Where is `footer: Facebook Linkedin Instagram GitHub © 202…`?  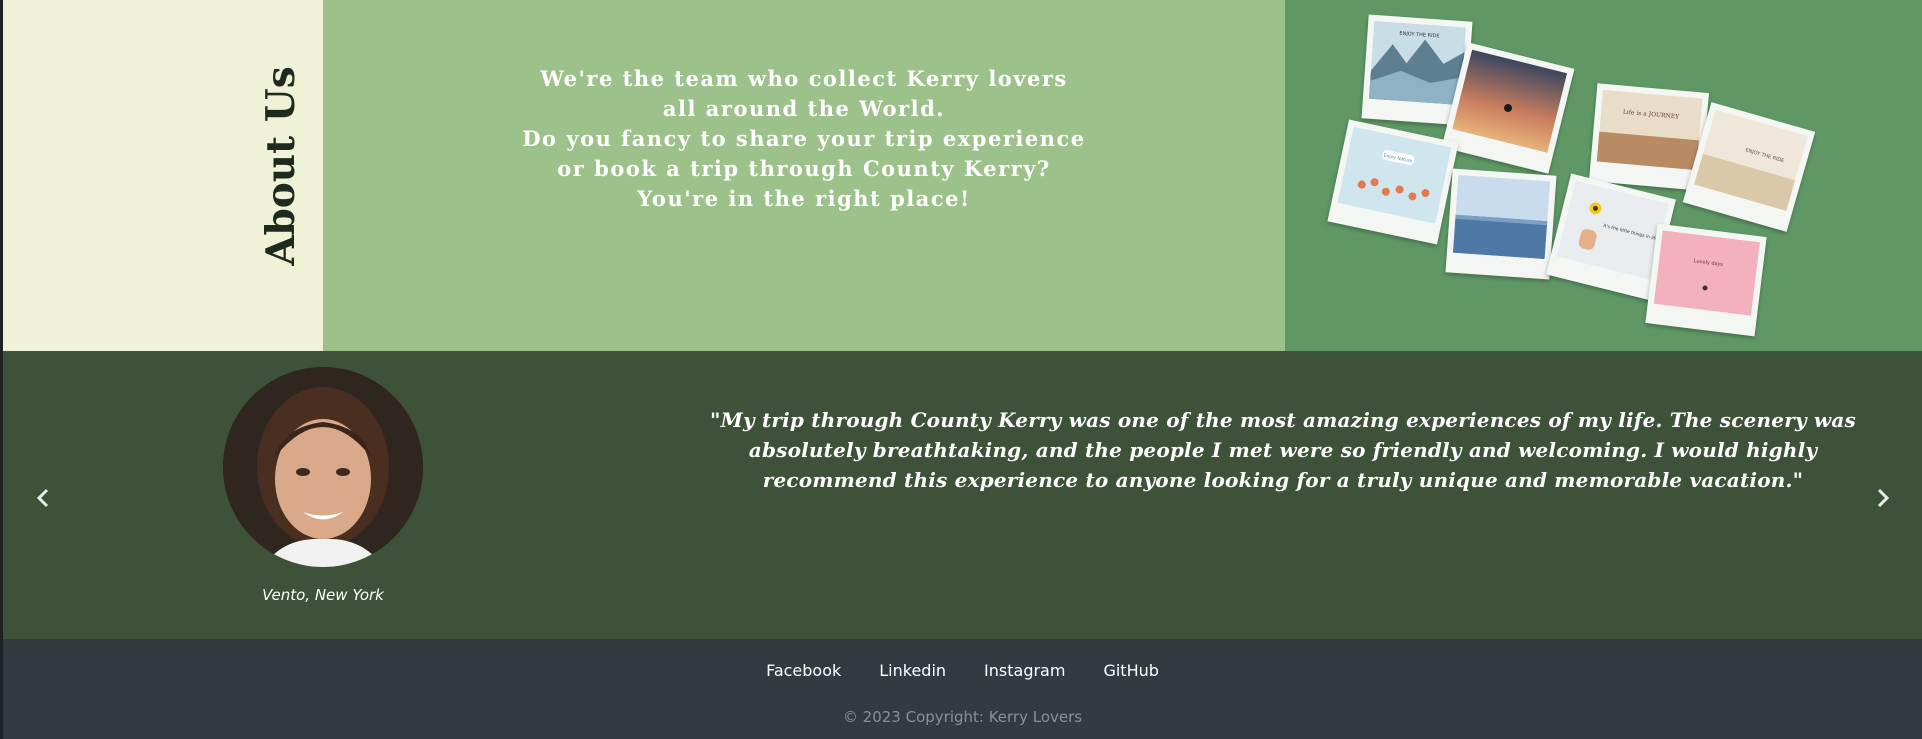 footer: Facebook Linkedin Instagram GitHub © 202… is located at coordinates (962, 689).